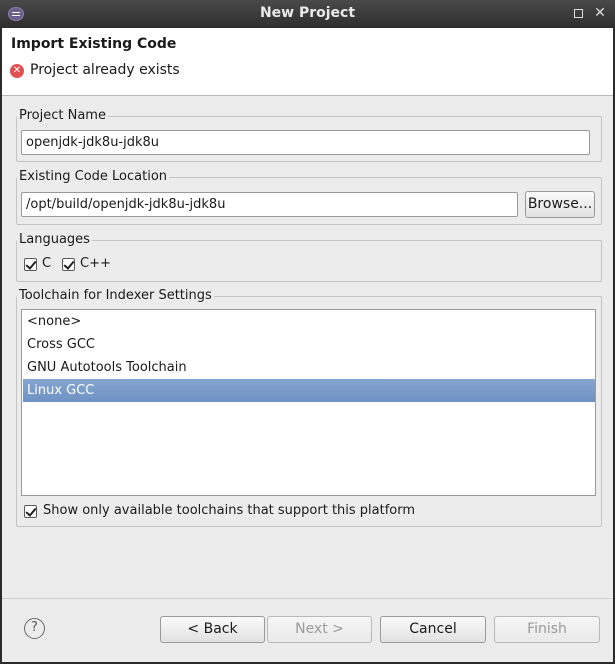 This screenshot has height=664, width=615. Describe the element at coordinates (105, 70) in the screenshot. I see `error-message: Project already exists` at that location.